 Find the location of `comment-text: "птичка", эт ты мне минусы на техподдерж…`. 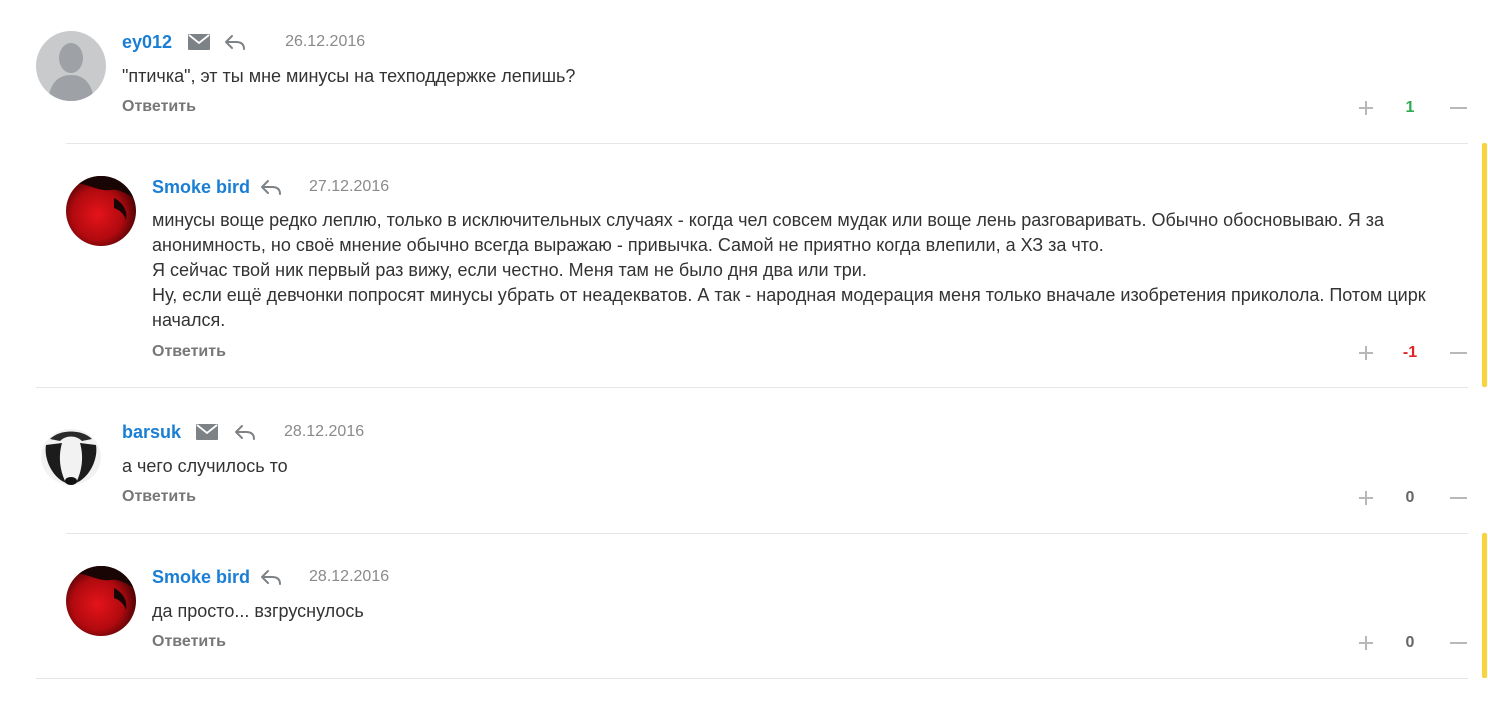

comment-text: "птичка", эт ты мне минусы на техподдерж… is located at coordinates (348, 76).